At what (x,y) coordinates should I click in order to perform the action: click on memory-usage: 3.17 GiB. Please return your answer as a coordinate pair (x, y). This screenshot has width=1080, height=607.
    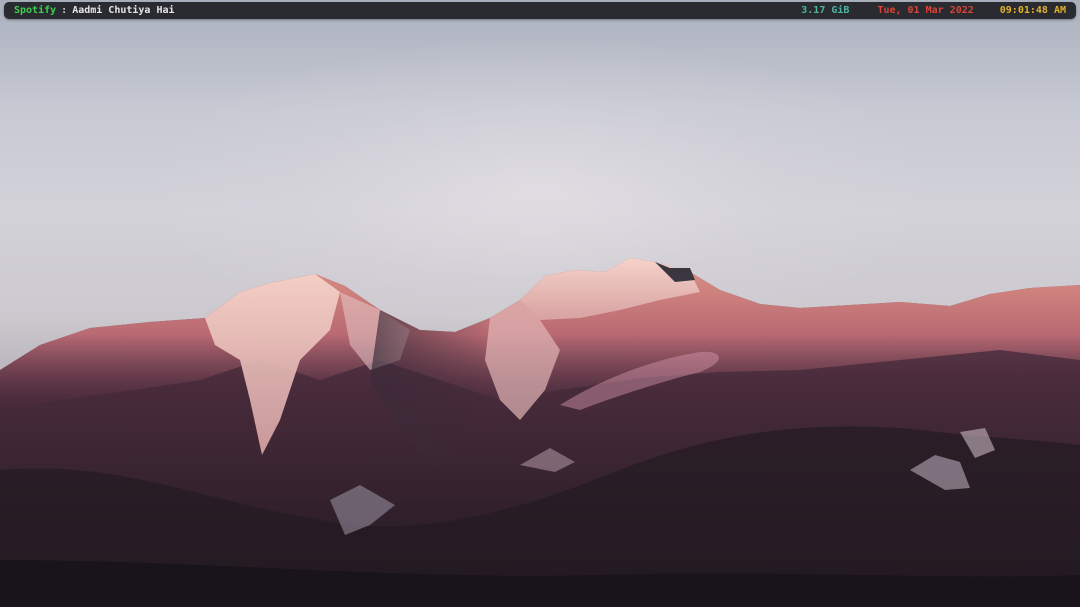
    Looking at the image, I should click on (825, 10).